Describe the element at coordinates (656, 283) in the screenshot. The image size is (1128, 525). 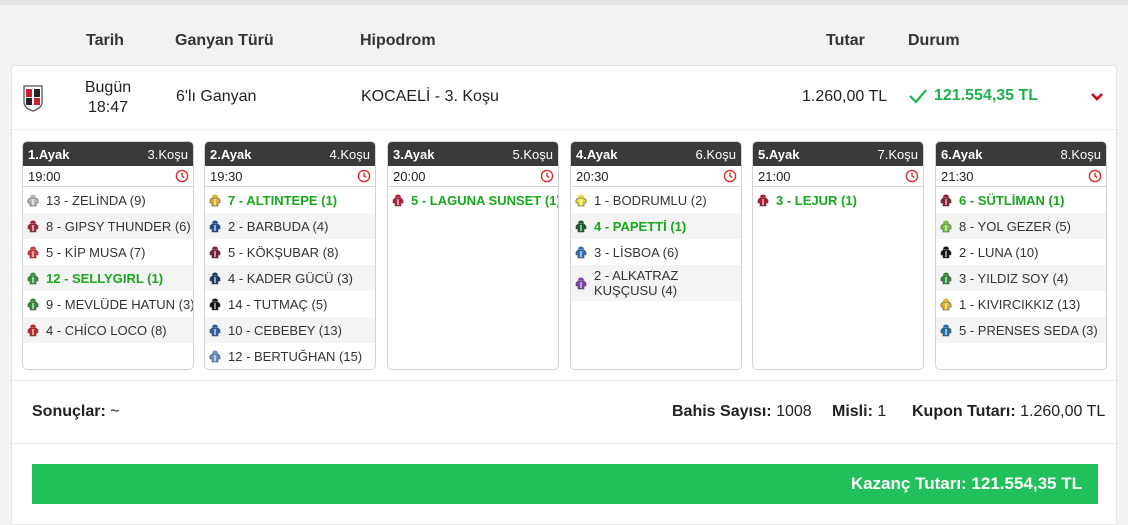
I see `horse-row: 2 - ALKATRAZ KUŞÇUSU (4)` at that location.